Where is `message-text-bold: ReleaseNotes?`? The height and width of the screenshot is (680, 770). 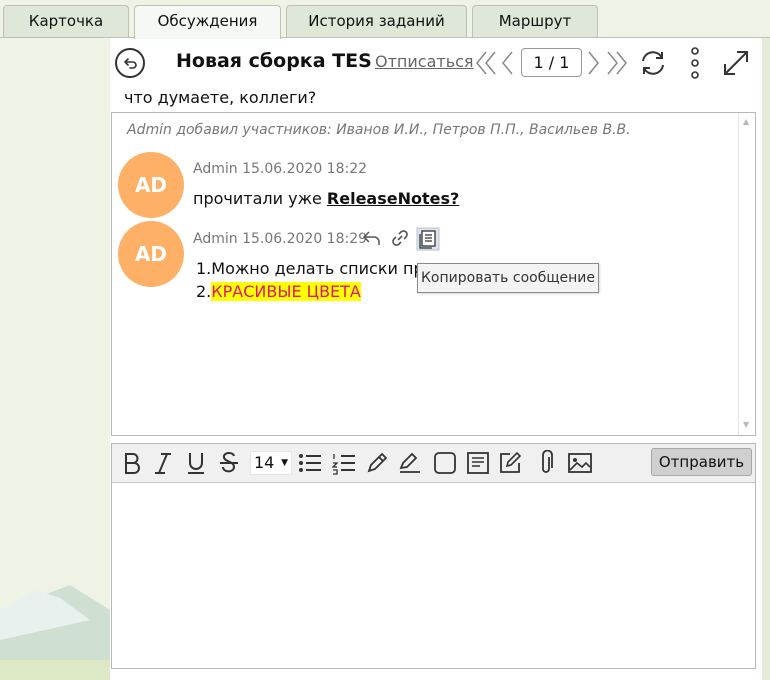 message-text-bold: ReleaseNotes? is located at coordinates (393, 198).